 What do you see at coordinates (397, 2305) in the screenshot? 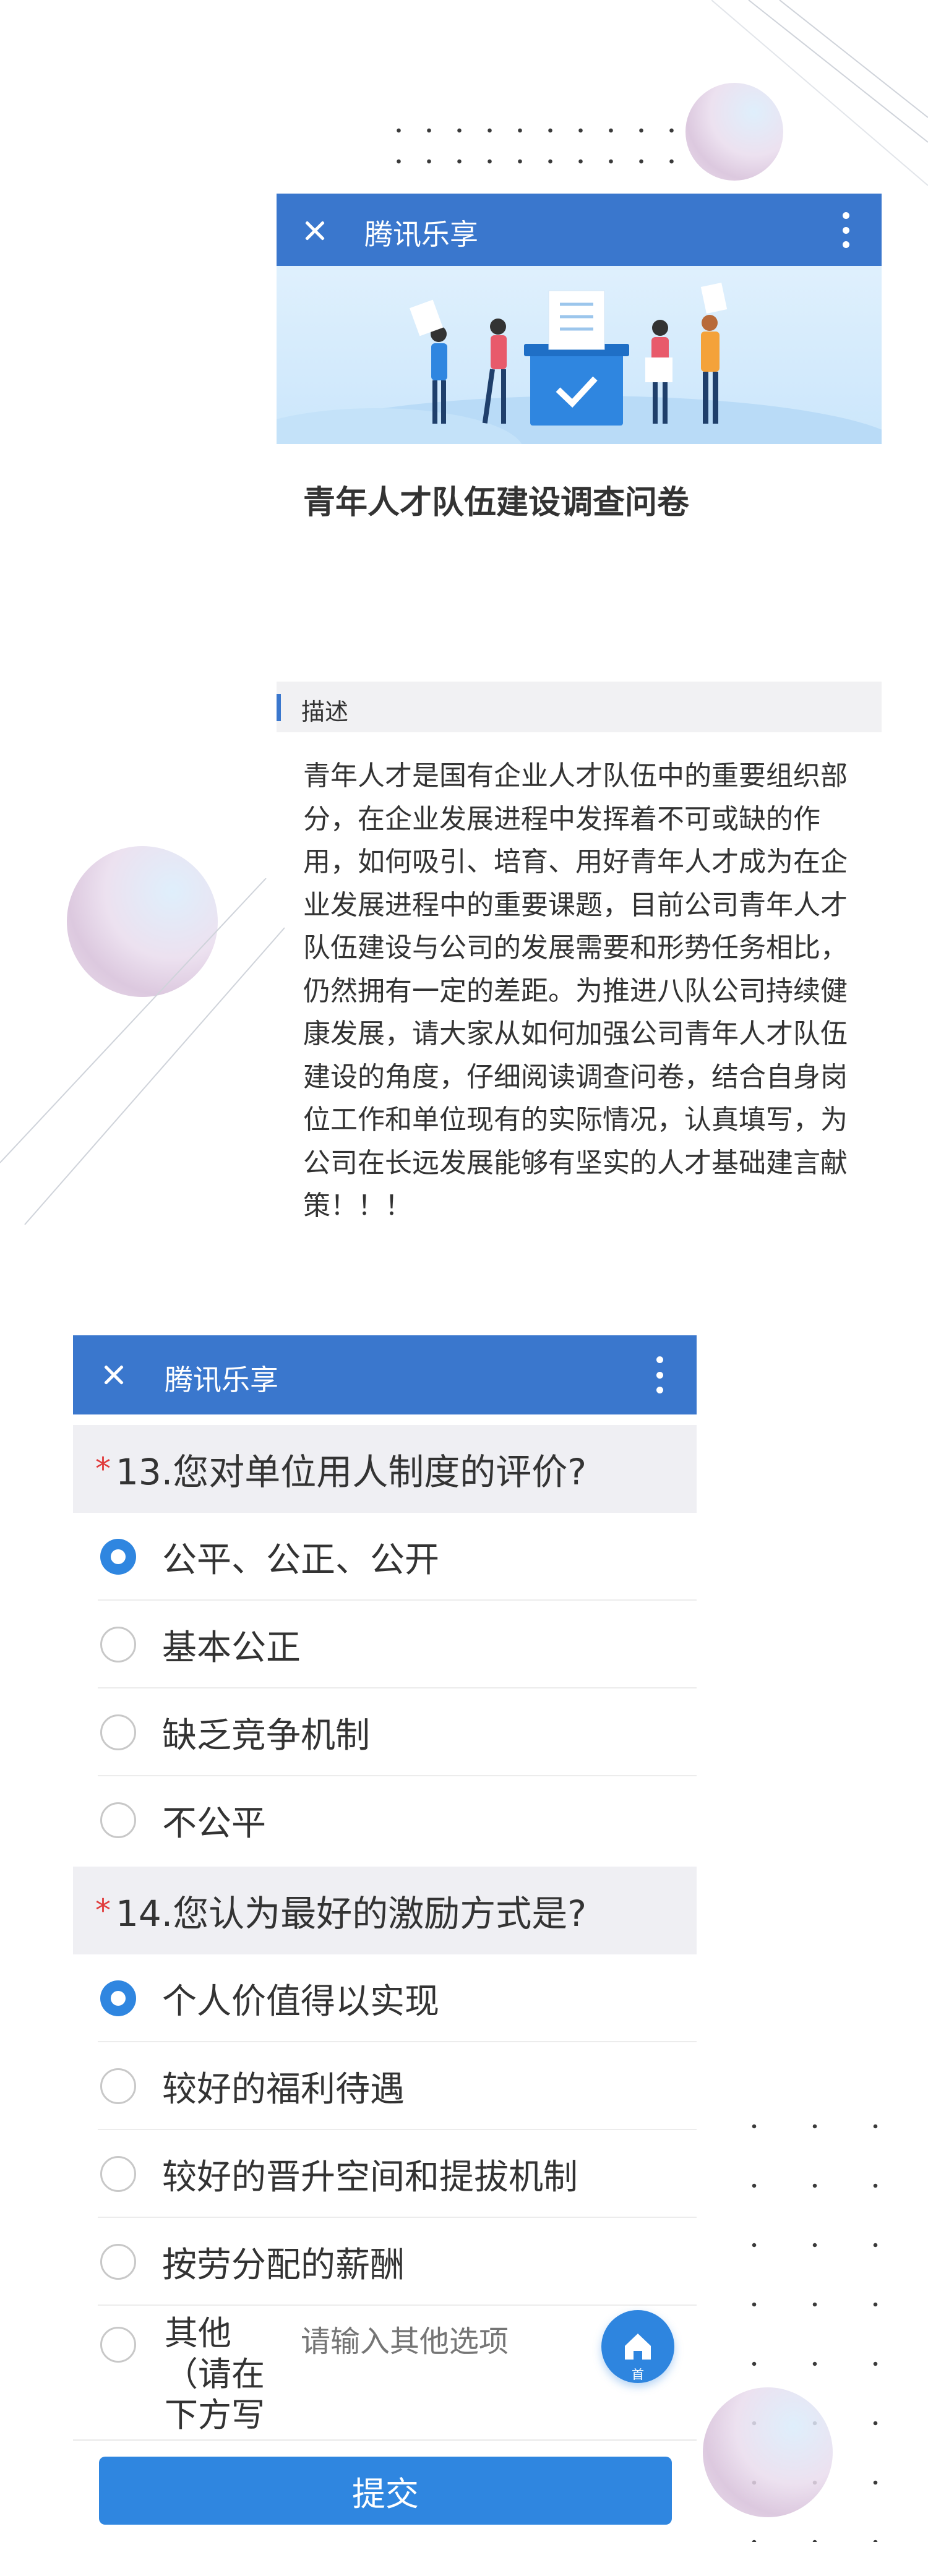
I see `divider` at bounding box center [397, 2305].